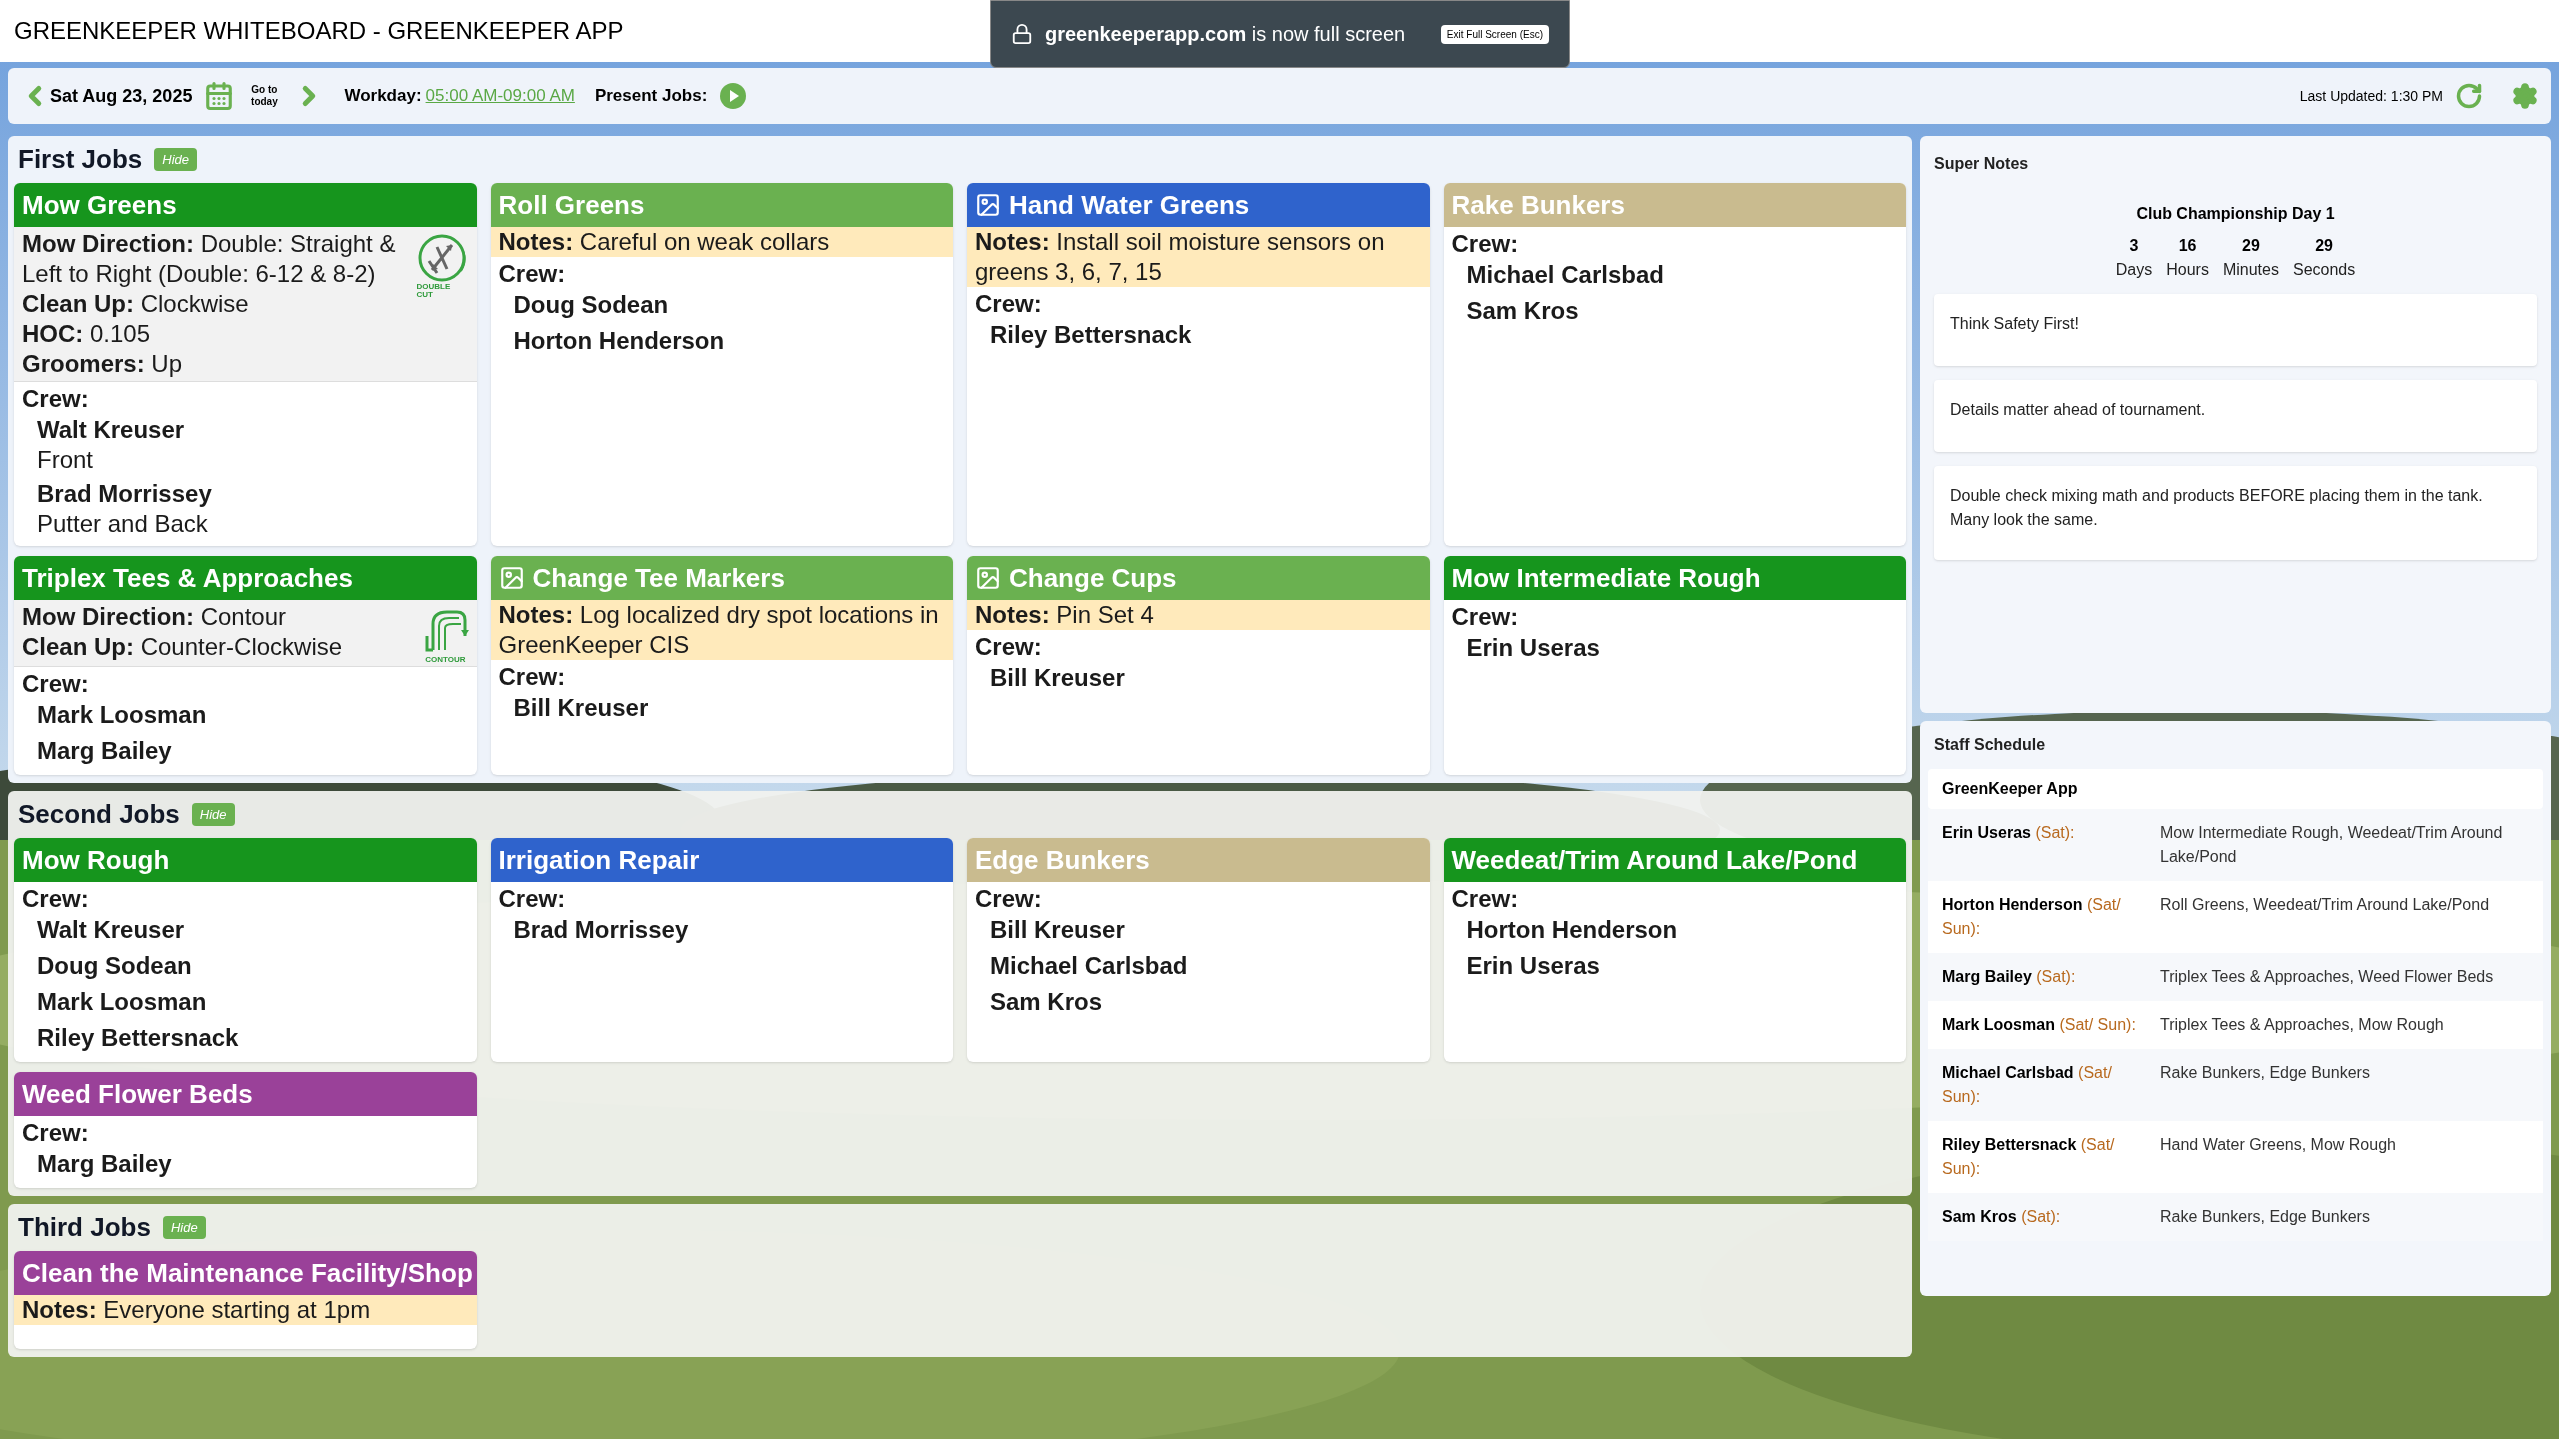  Describe the element at coordinates (1129, 205) in the screenshot. I see `job-title: Hand Water Greens` at that location.